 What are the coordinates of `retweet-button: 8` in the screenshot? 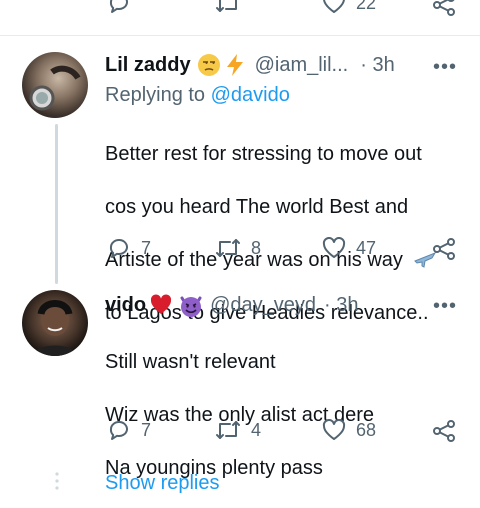 It's located at (238, 248).